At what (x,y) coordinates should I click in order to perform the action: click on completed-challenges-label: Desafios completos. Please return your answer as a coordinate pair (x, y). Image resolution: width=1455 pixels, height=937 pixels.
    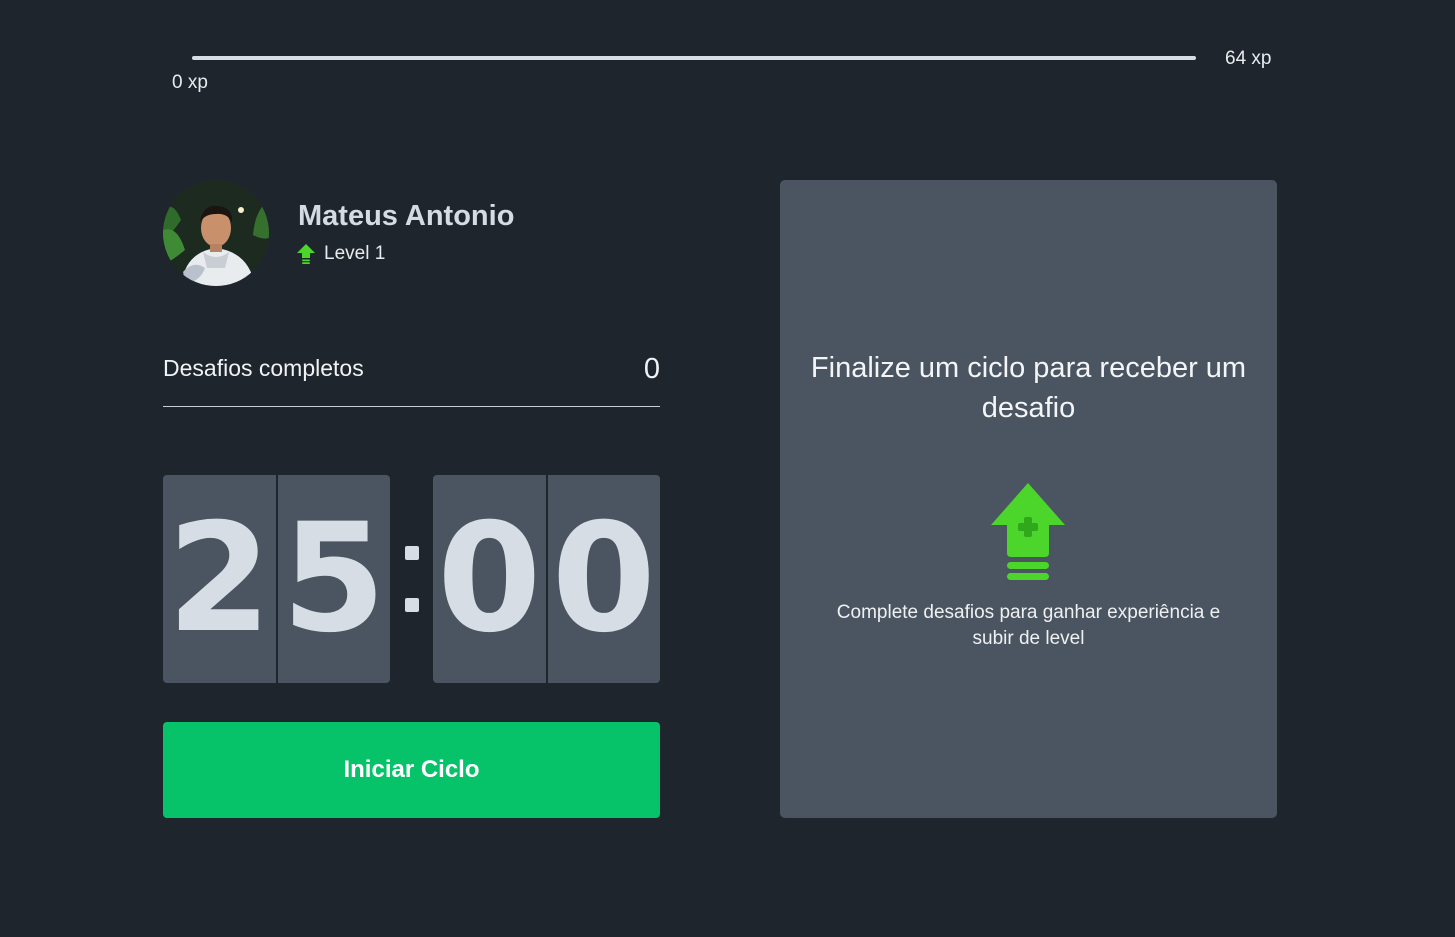
    Looking at the image, I should click on (263, 368).